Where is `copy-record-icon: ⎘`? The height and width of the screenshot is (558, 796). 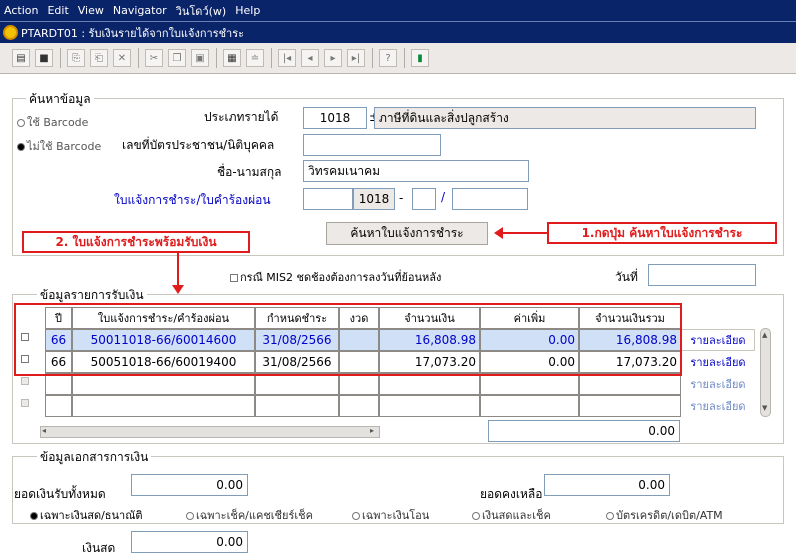 copy-record-icon: ⎘ is located at coordinates (76, 58).